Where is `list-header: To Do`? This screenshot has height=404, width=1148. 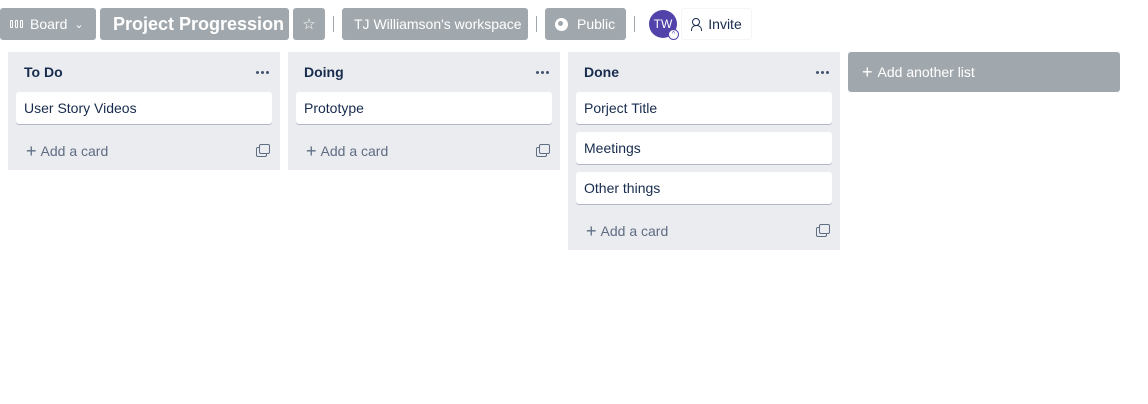
list-header: To Do is located at coordinates (144, 72).